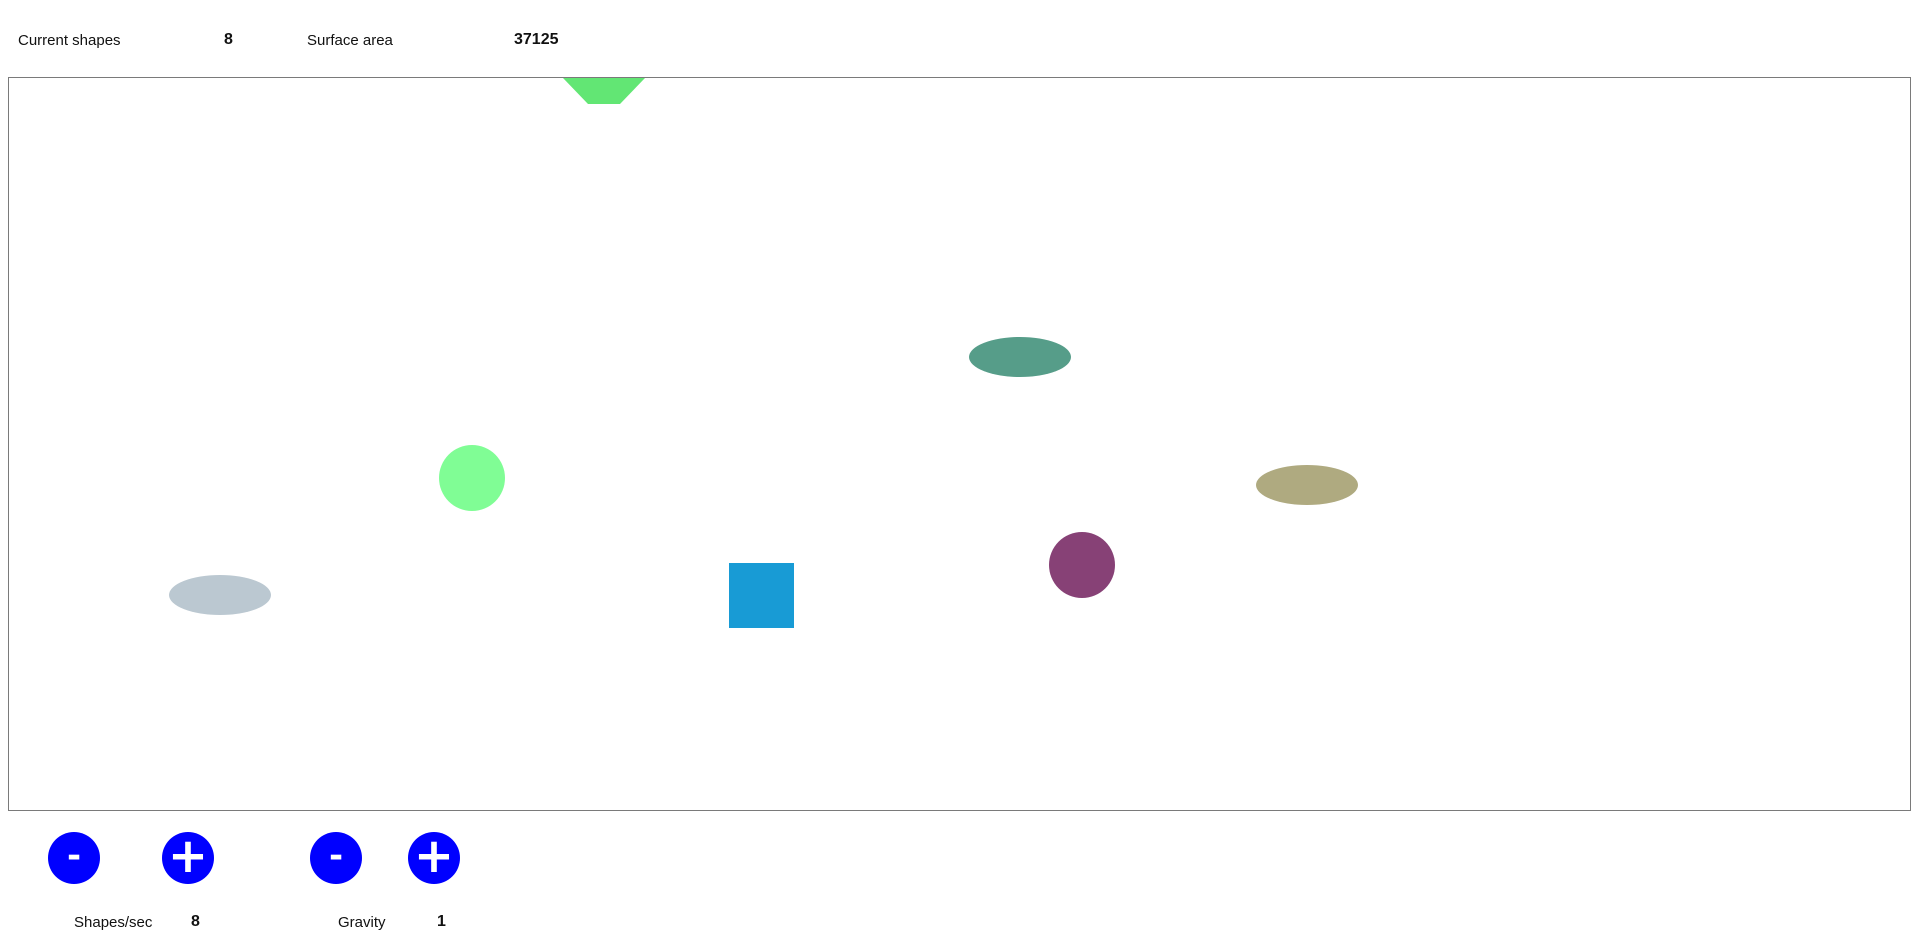  I want to click on gravity-label: Gravity, so click(362, 922).